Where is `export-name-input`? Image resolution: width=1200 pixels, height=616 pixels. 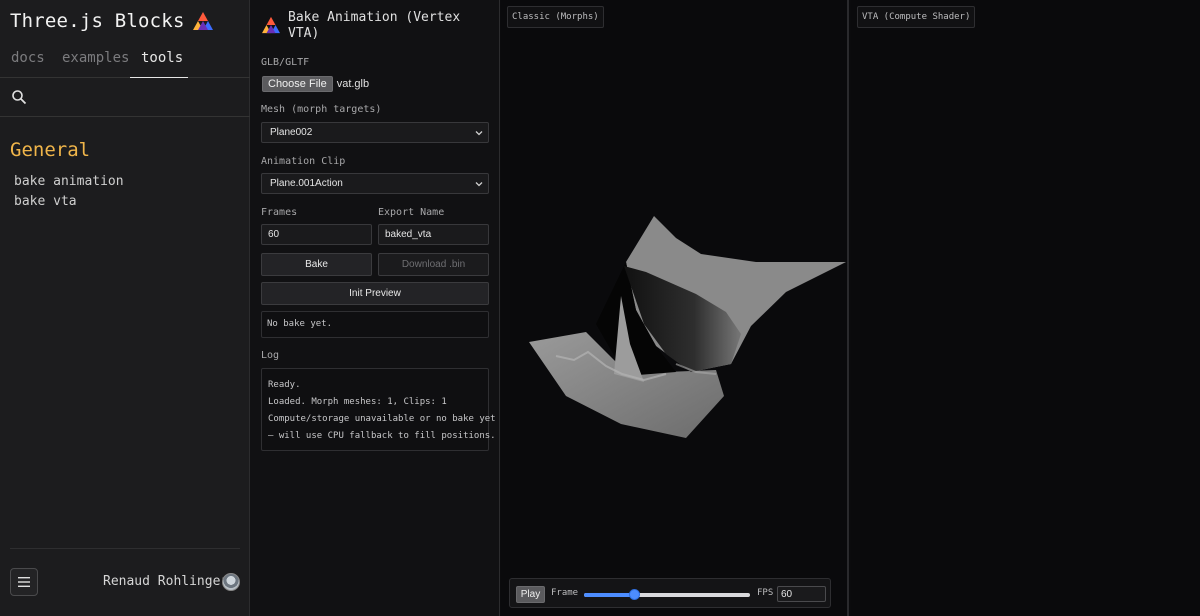
export-name-input is located at coordinates (433, 234).